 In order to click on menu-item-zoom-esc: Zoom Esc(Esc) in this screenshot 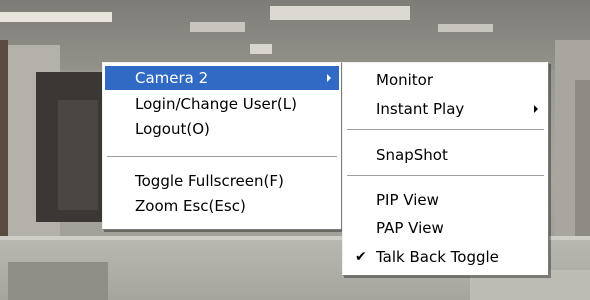, I will do `click(222, 206)`.